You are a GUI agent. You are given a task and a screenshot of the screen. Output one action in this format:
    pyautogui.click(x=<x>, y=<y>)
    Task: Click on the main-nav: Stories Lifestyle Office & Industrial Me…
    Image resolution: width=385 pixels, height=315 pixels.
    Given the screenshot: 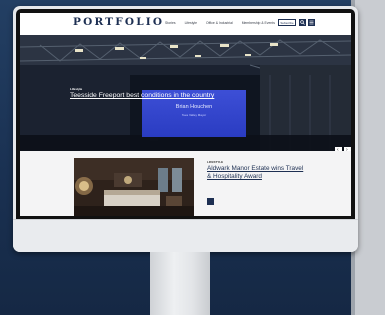 What is the action you would take?
    pyautogui.click(x=220, y=23)
    